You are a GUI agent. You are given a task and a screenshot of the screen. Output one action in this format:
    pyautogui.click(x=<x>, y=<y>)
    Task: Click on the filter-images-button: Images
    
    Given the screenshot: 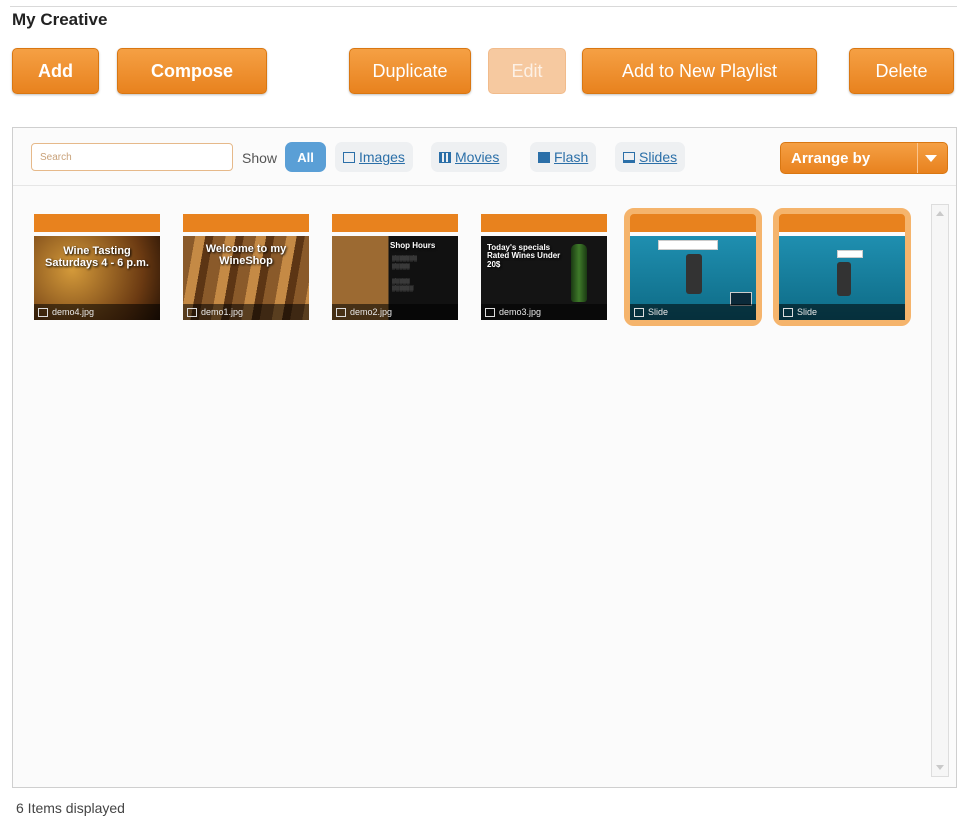 What is the action you would take?
    pyautogui.click(x=374, y=157)
    